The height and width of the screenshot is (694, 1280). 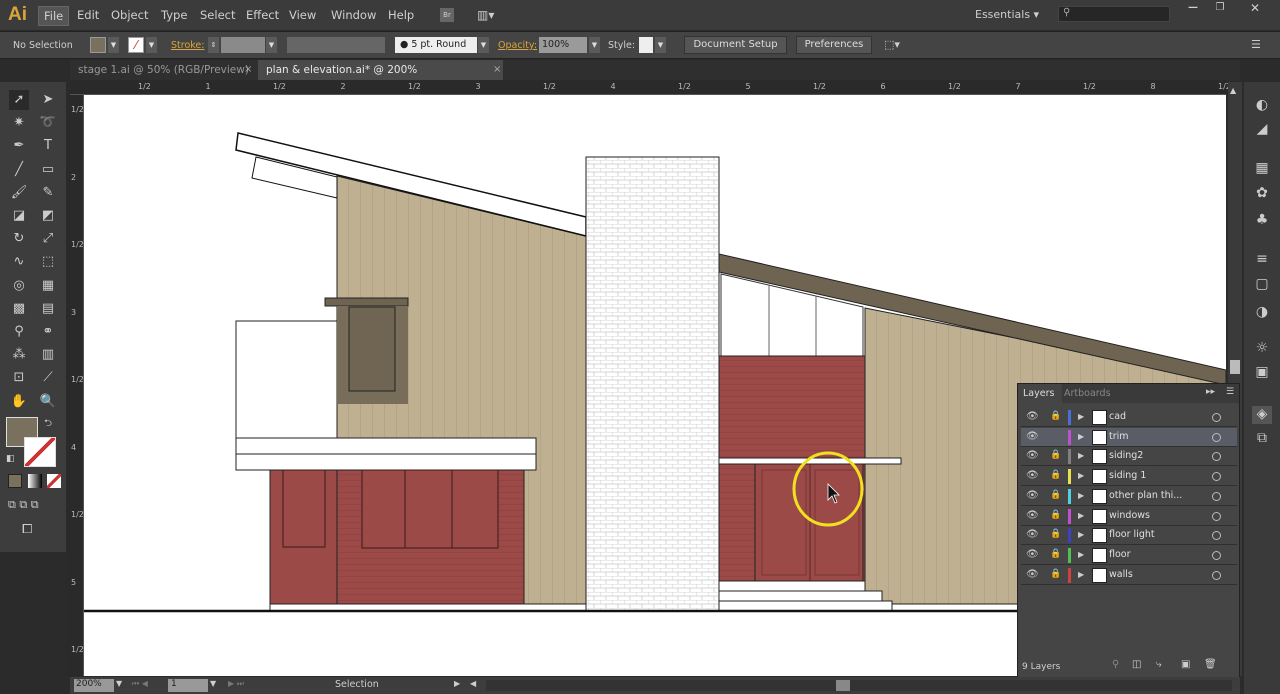 I want to click on warp-tool-icon: ∿, so click(x=19, y=262).